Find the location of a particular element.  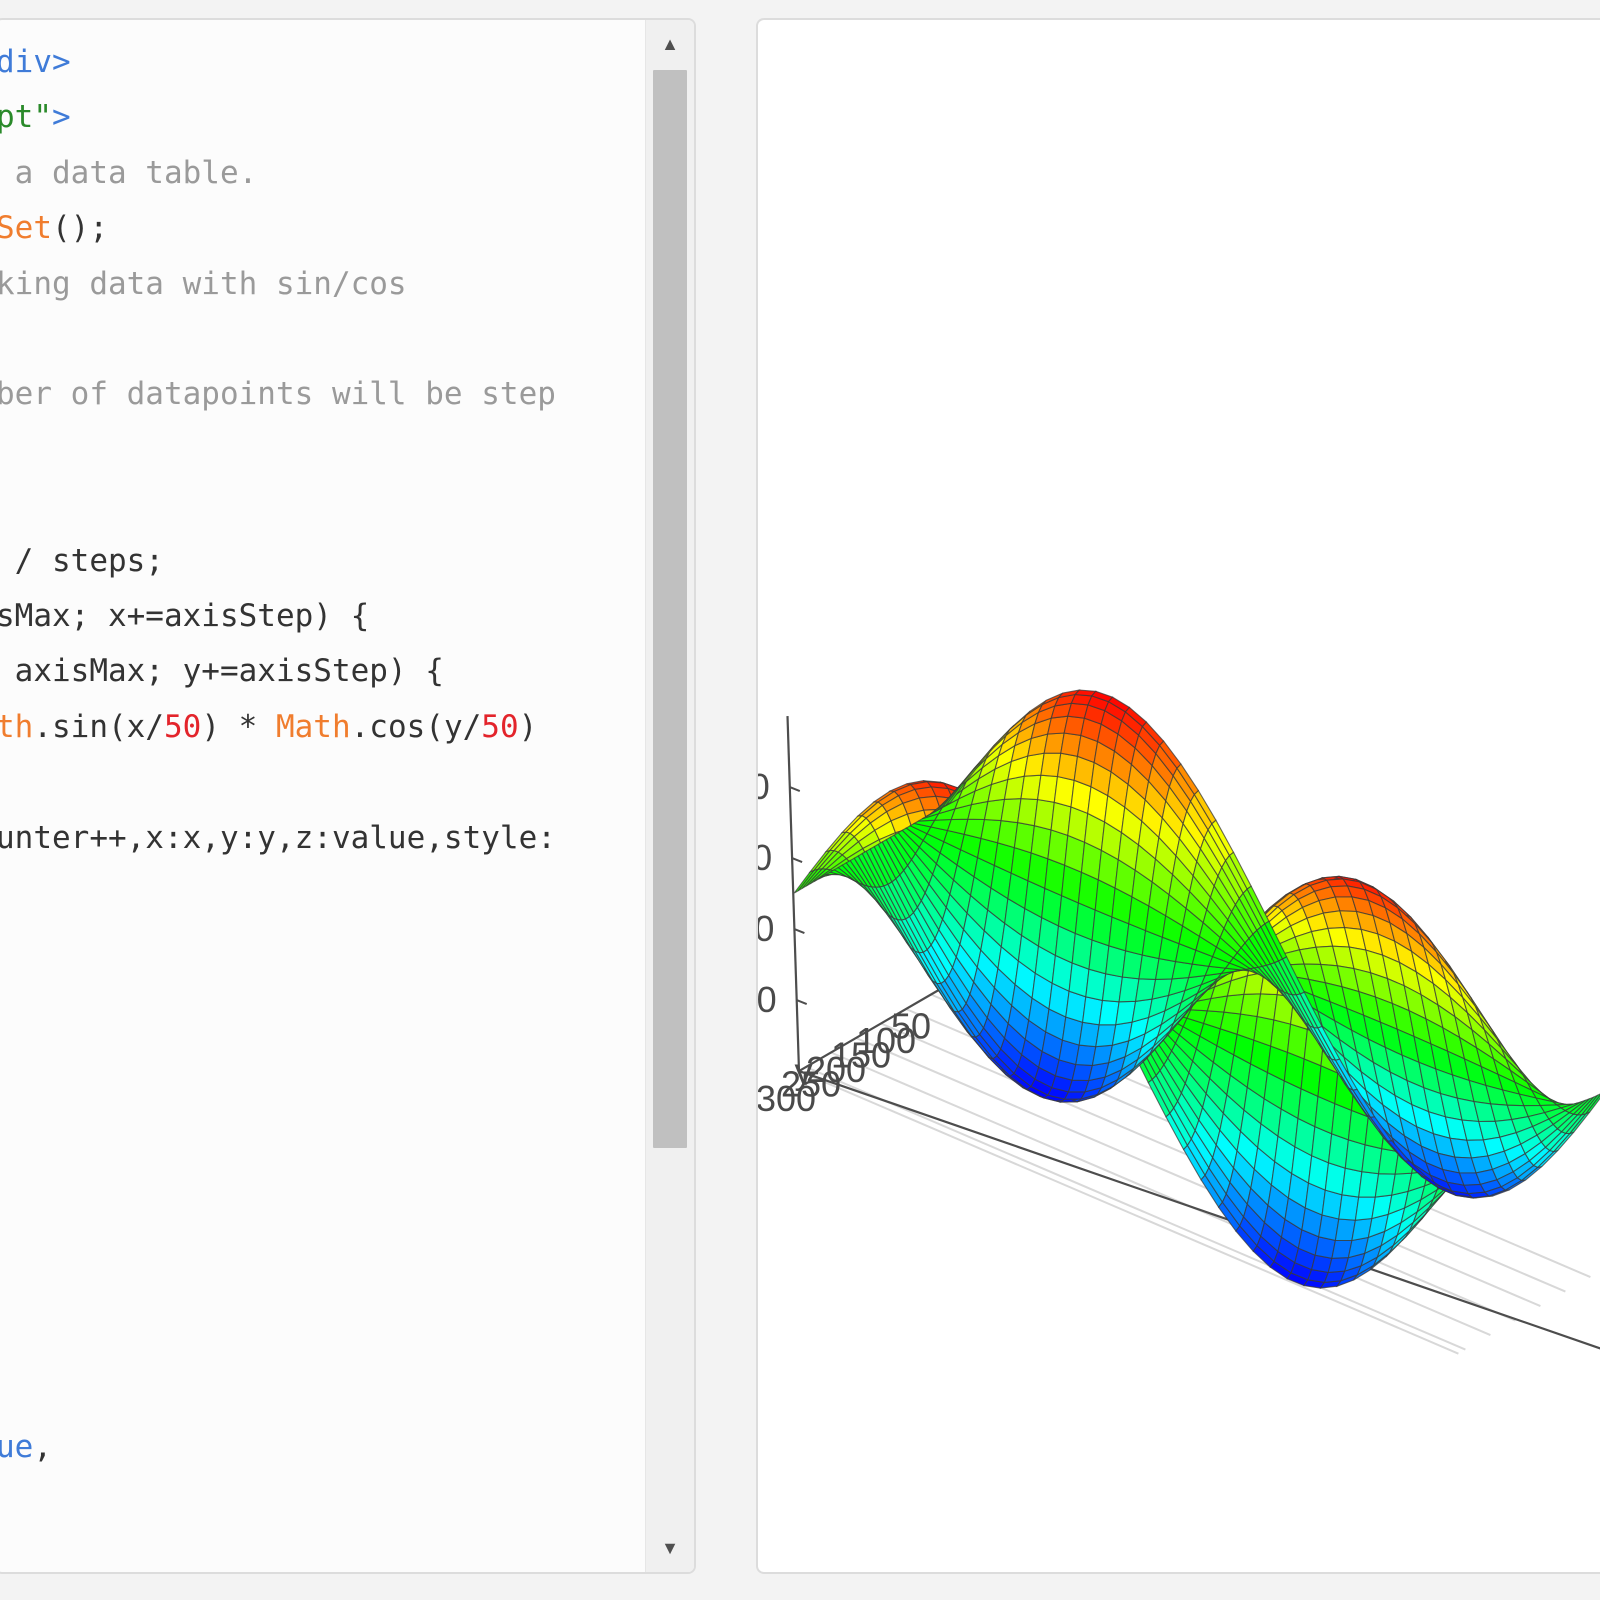

code-token: axisMax; y+=axisStep) { is located at coordinates (222, 671).